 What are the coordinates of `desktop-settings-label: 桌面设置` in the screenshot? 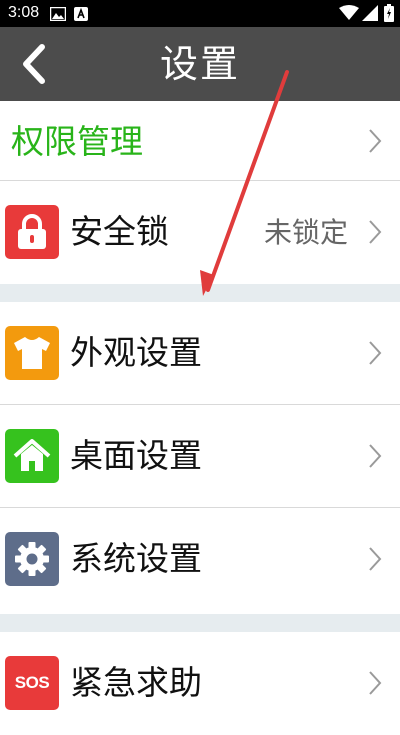 It's located at (136, 455).